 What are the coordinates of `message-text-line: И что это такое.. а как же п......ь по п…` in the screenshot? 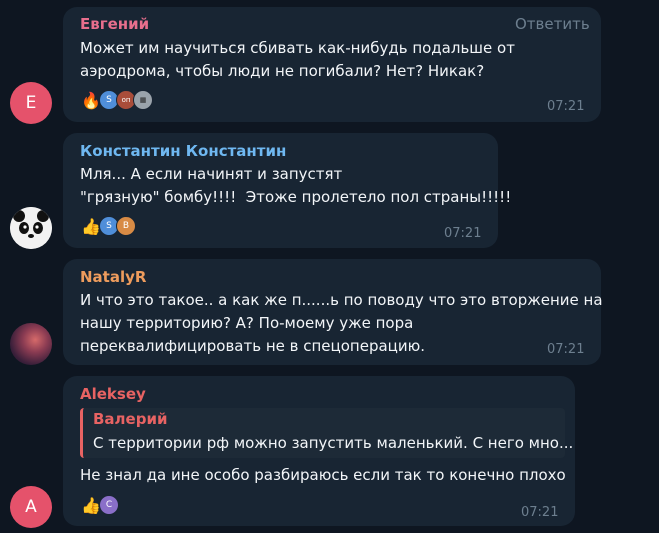 It's located at (341, 300).